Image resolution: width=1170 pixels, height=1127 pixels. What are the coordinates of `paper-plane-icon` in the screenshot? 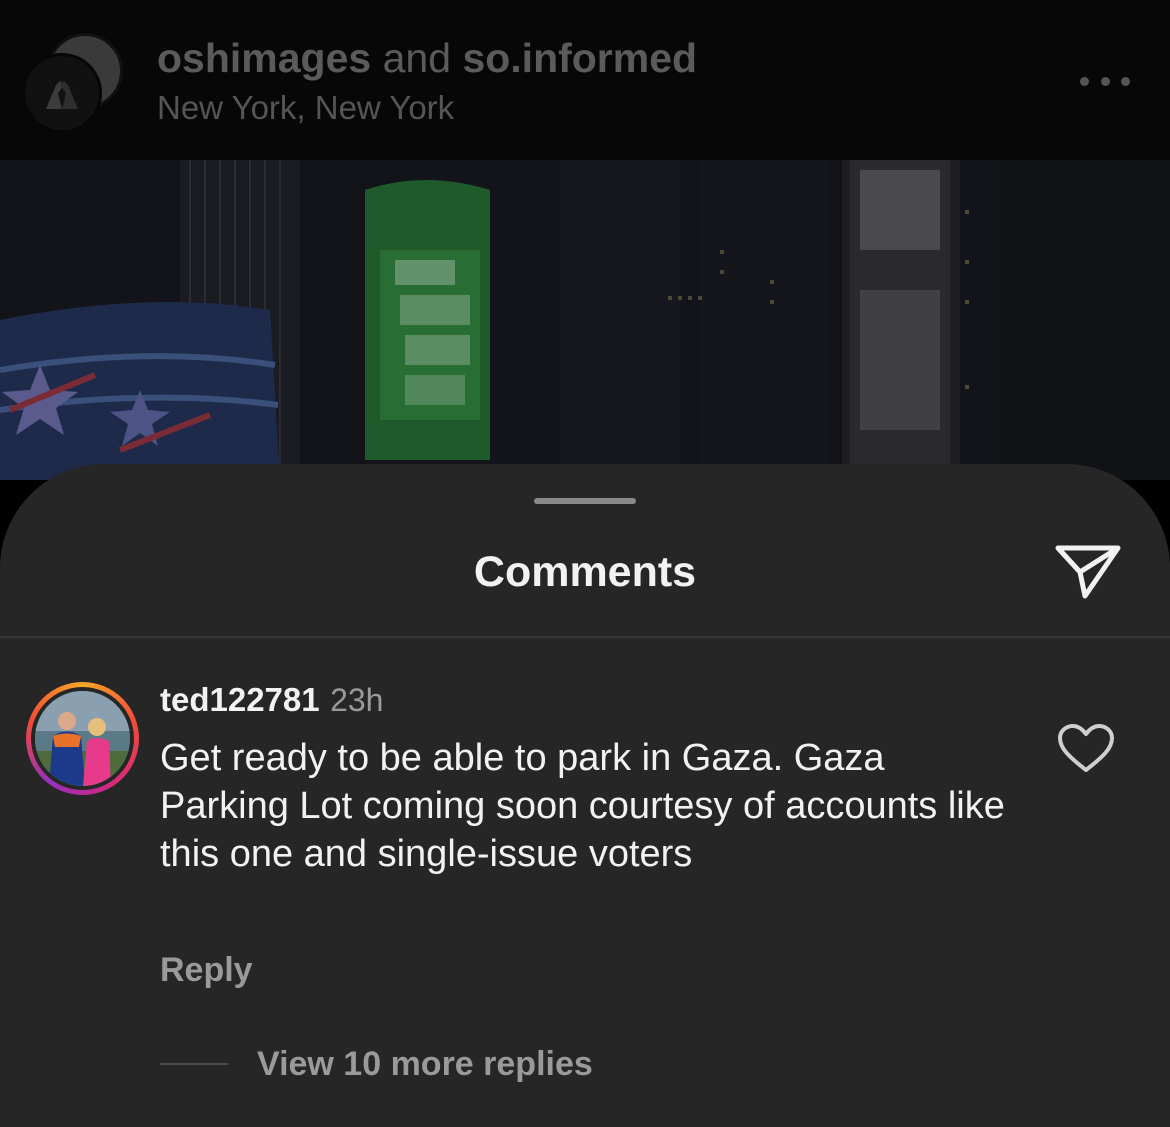 It's located at (1088, 572).